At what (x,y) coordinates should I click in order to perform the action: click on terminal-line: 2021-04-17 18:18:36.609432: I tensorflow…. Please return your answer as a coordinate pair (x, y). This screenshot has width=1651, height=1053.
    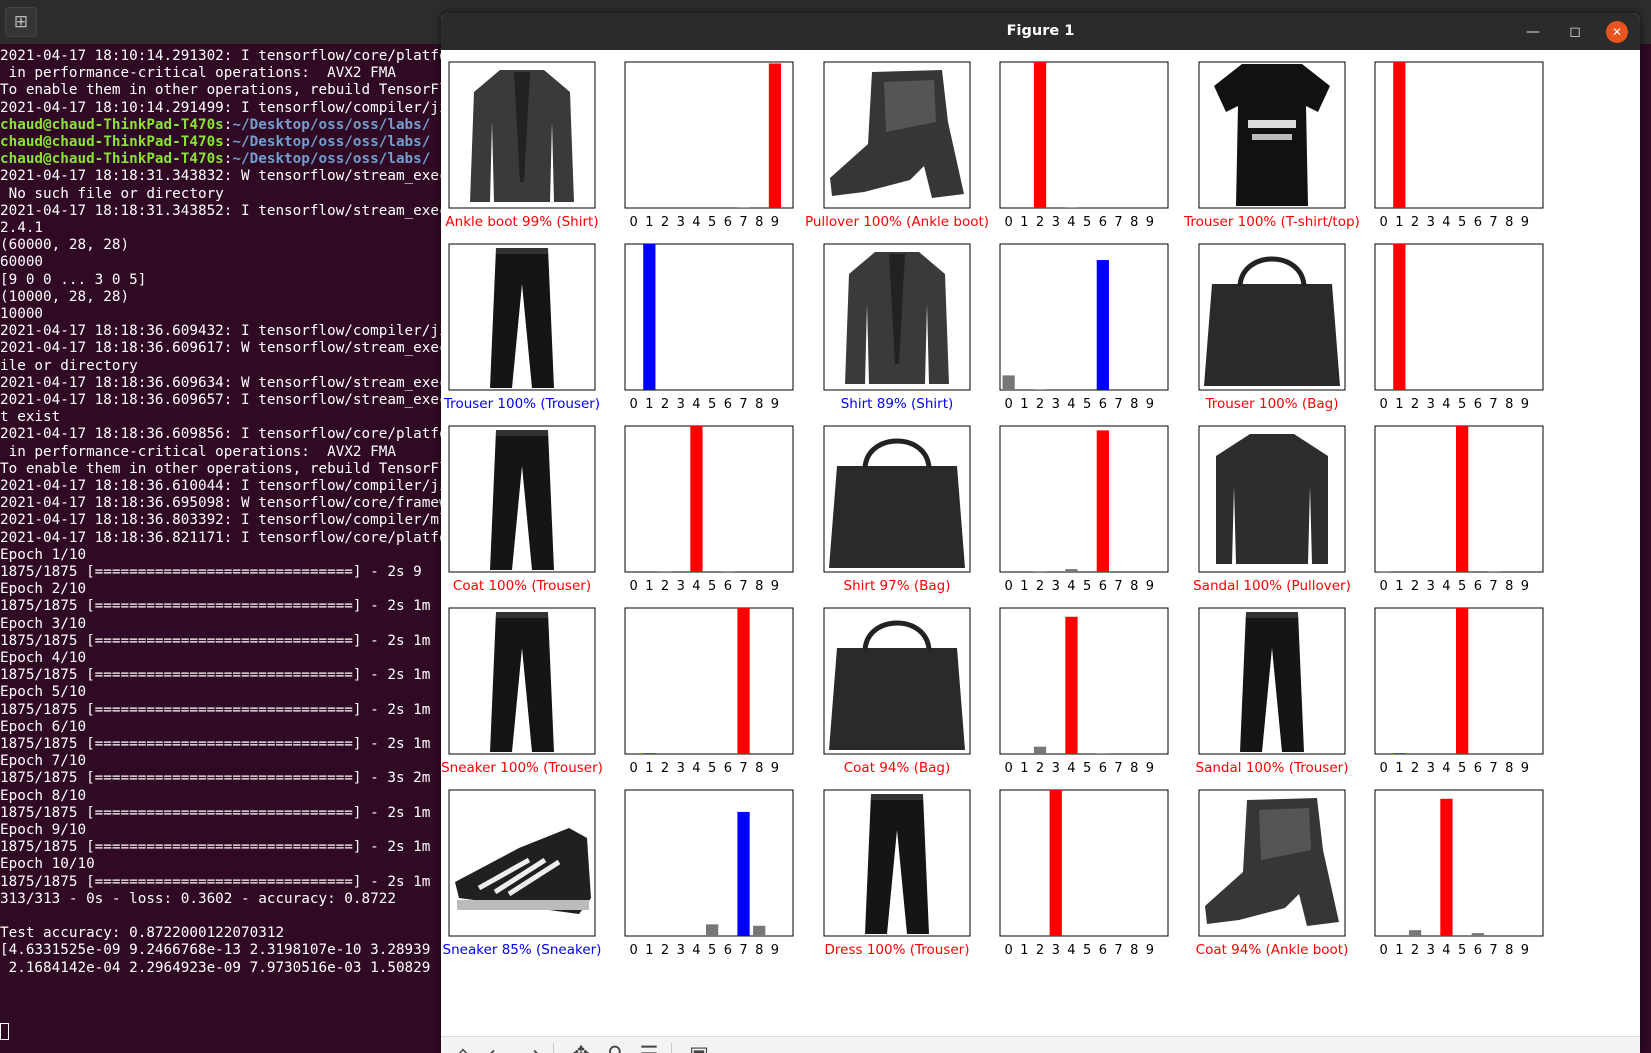
    Looking at the image, I should click on (223, 331).